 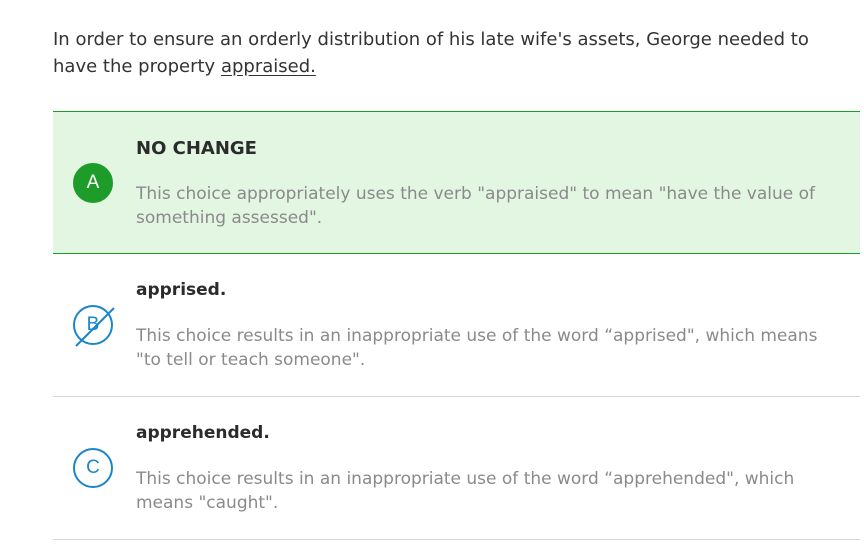 What do you see at coordinates (196, 148) in the screenshot?
I see `choice-a-title: NO CHANGE` at bounding box center [196, 148].